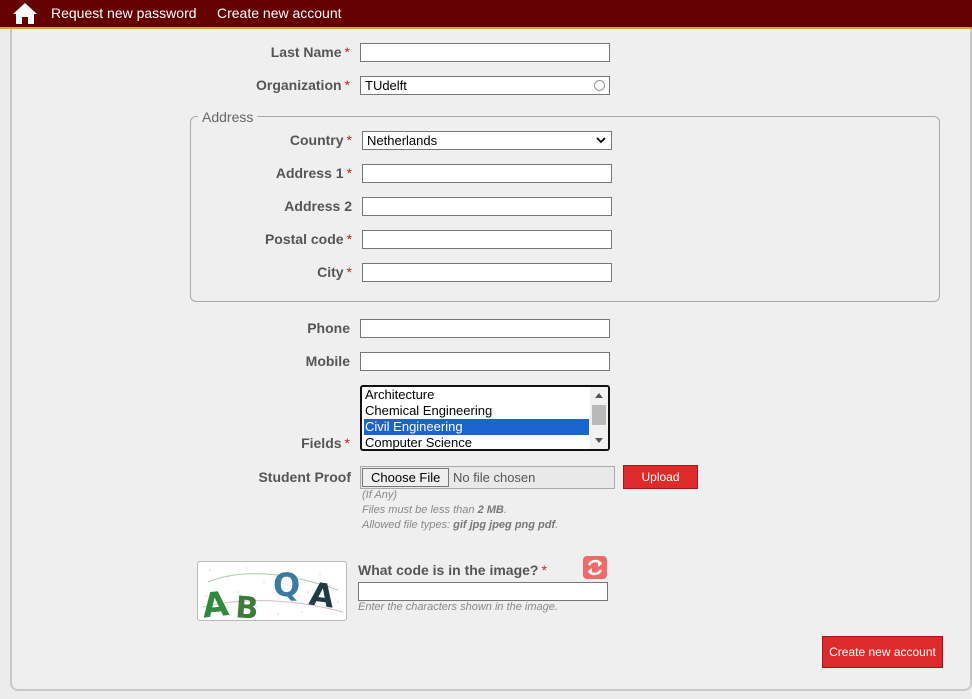 This screenshot has width=972, height=699. What do you see at coordinates (476, 427) in the screenshot?
I see `fields-option-civil-engineering: Civil Engineering` at bounding box center [476, 427].